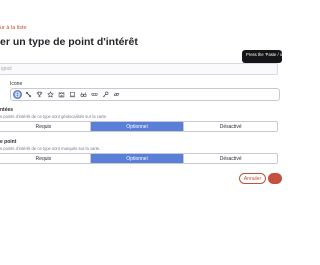 The image size is (320, 265). I want to click on castle-icon, so click(61, 94).